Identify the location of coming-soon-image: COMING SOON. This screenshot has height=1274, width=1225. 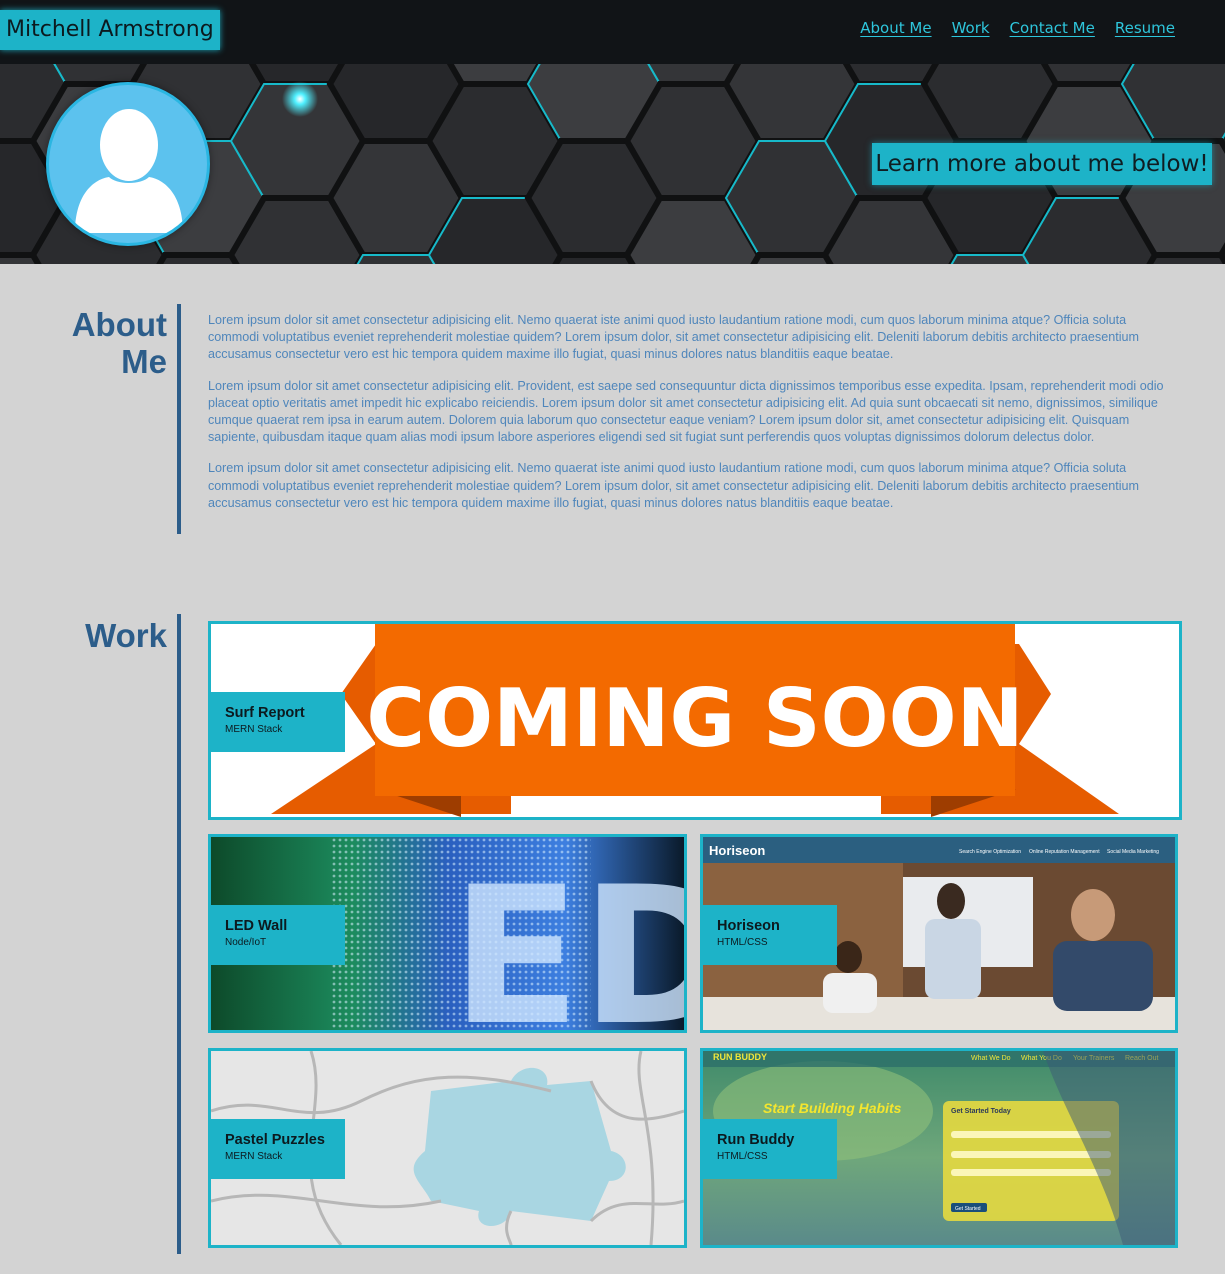
(695, 720).